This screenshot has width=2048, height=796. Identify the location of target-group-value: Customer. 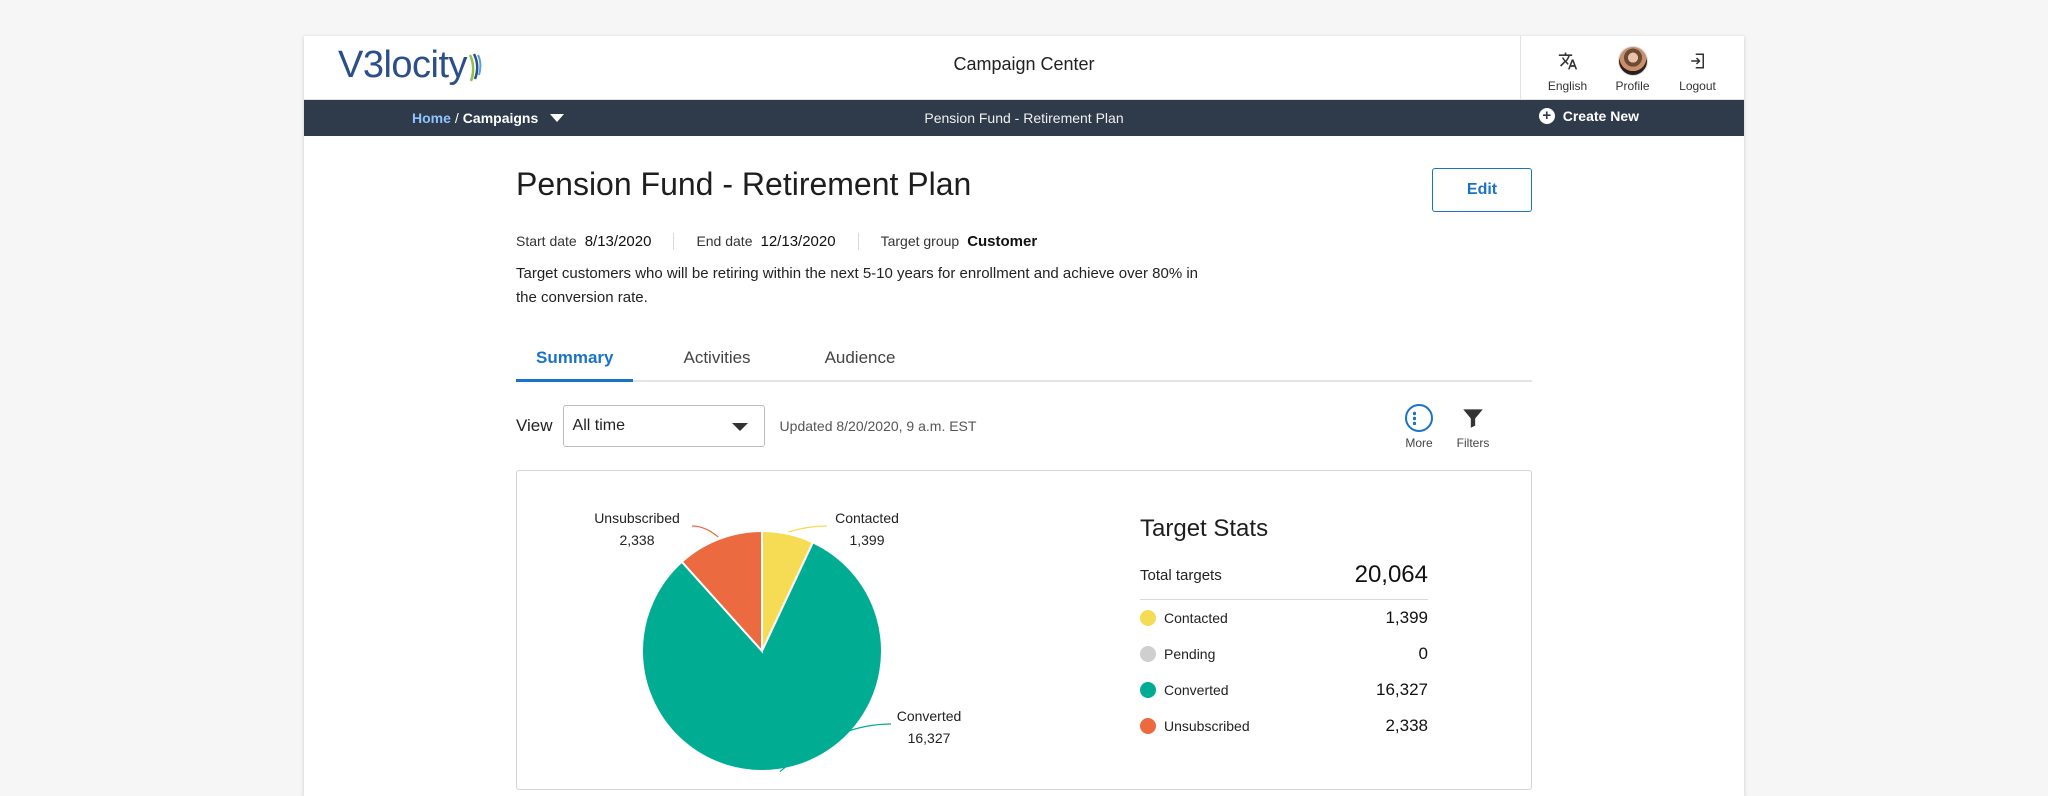
(1002, 241).